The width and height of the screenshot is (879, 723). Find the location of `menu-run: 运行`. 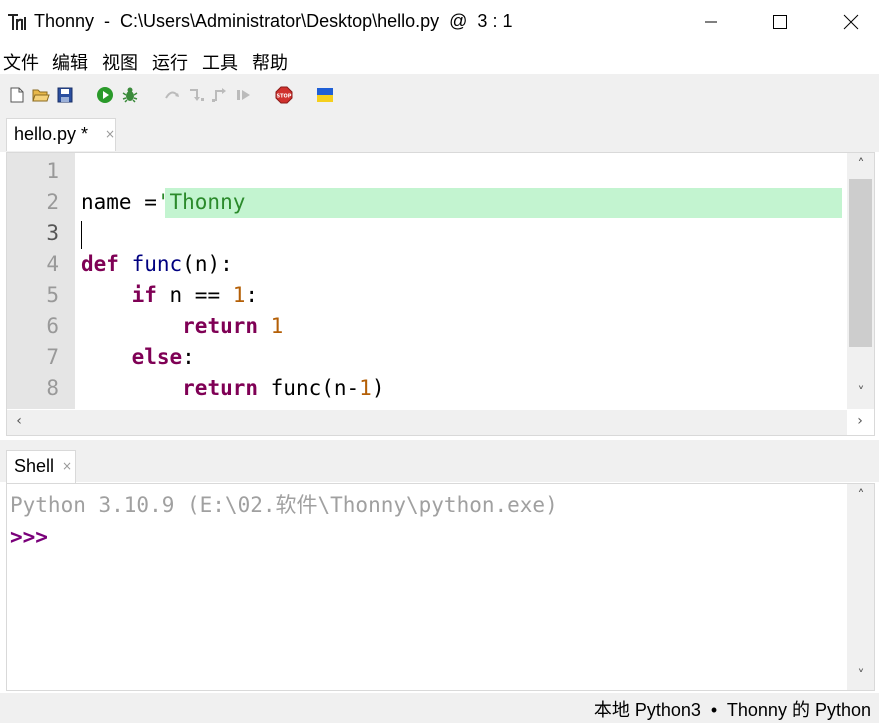

menu-run: 运行 is located at coordinates (170, 62).